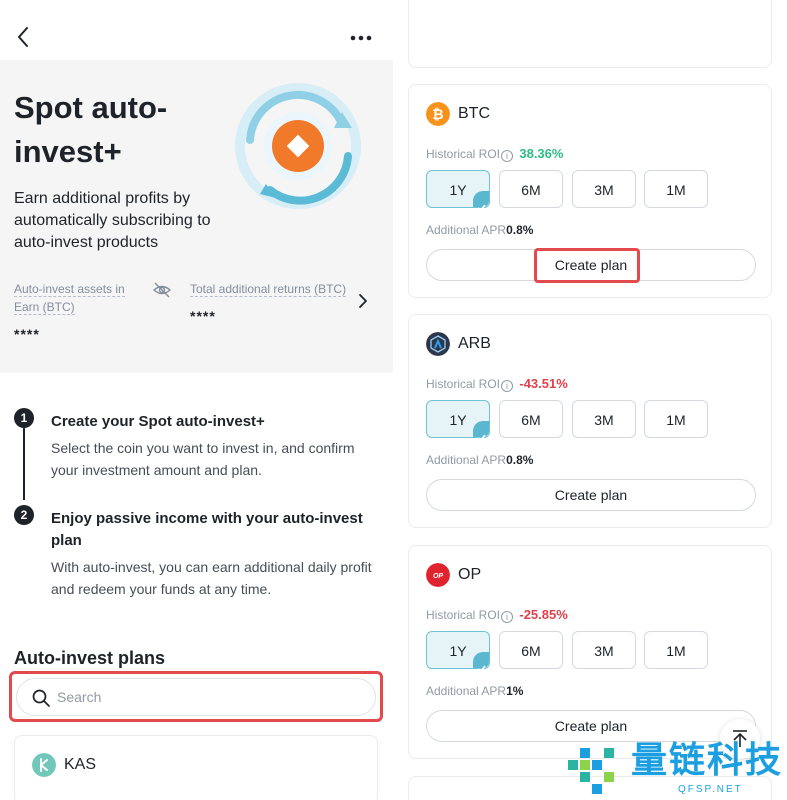 The width and height of the screenshot is (787, 800). I want to click on auto-invest-illustration-icon, so click(298, 146).